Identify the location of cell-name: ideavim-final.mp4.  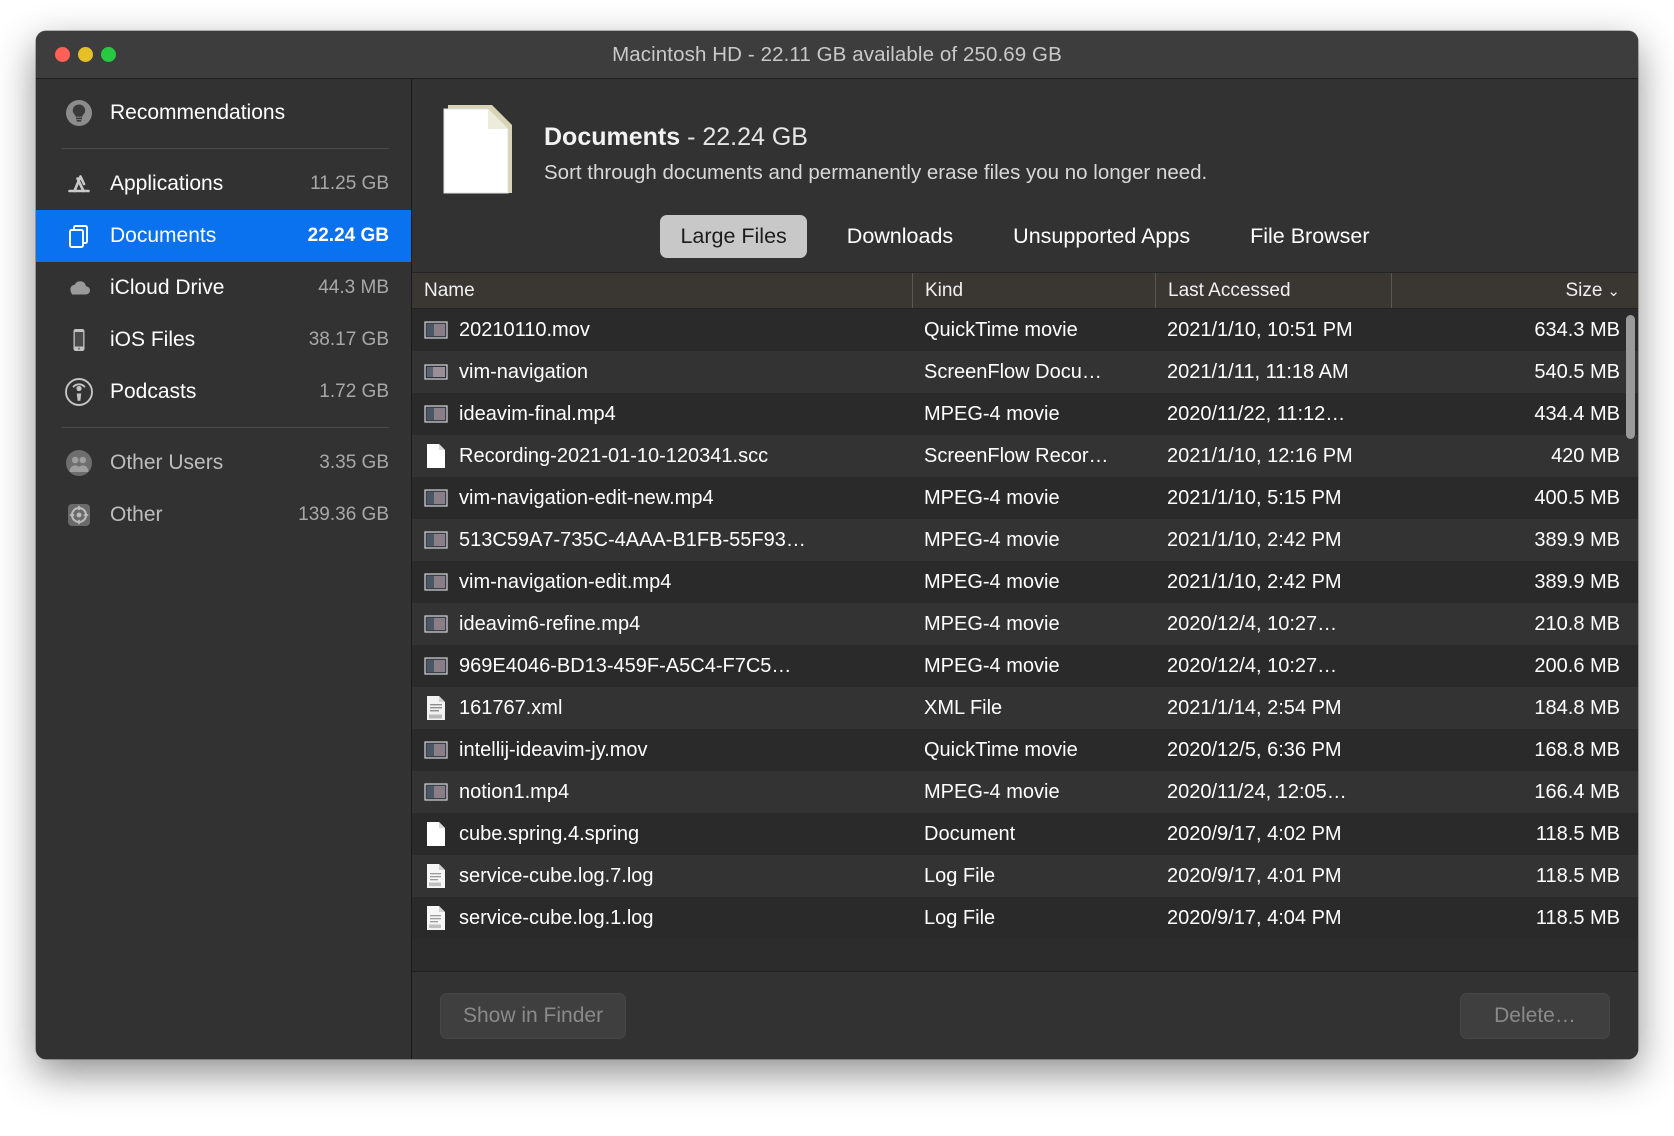
(662, 414).